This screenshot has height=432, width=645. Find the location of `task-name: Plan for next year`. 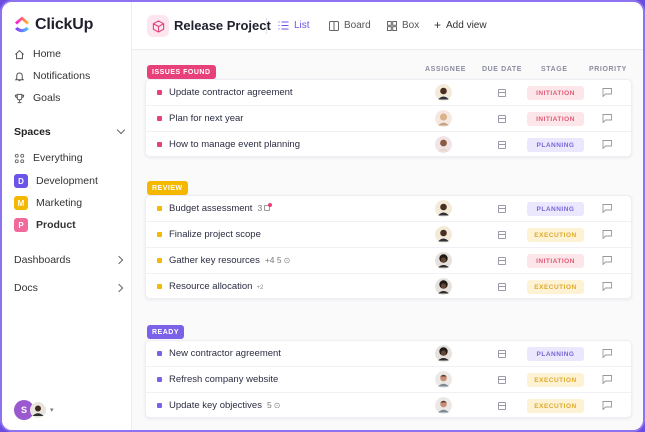

task-name: Plan for next year is located at coordinates (206, 118).